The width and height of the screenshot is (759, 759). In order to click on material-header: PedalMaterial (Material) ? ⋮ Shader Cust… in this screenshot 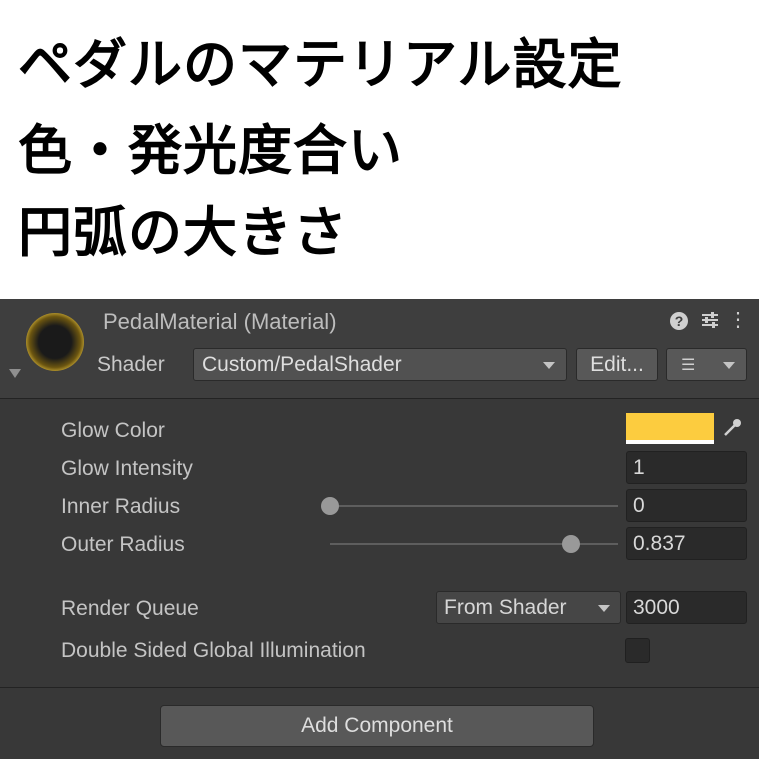, I will do `click(379, 349)`.